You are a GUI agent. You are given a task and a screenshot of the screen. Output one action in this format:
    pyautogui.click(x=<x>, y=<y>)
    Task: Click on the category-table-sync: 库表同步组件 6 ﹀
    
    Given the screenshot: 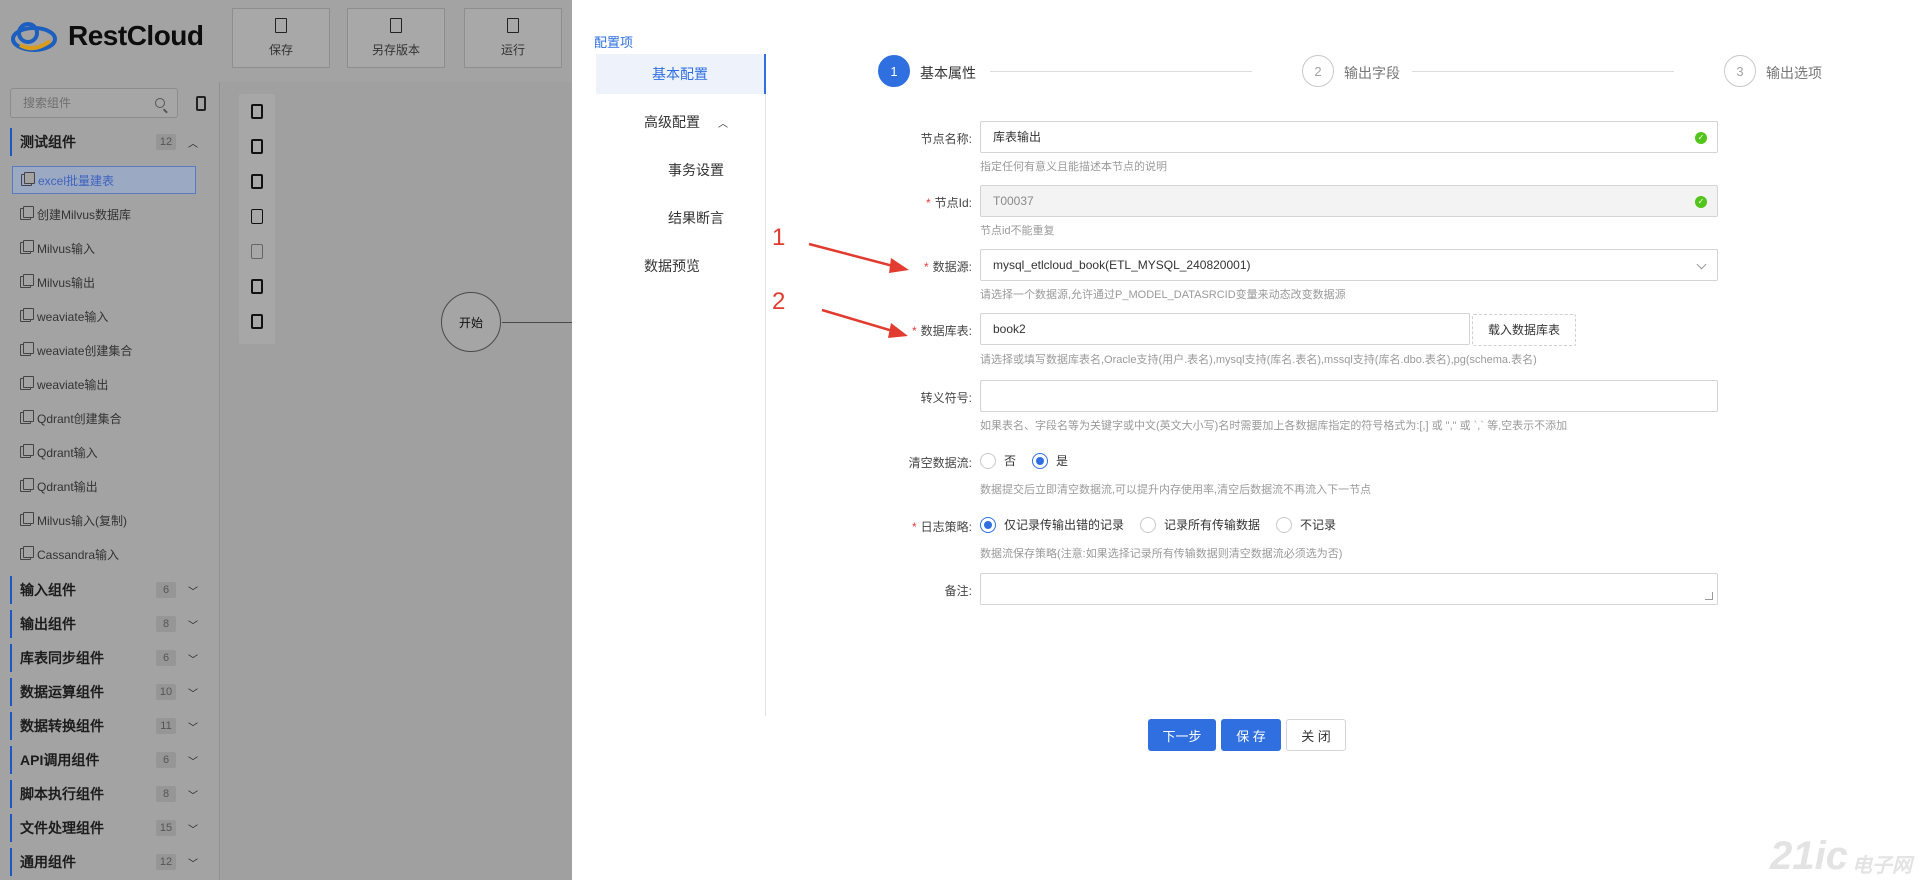 What is the action you would take?
    pyautogui.click(x=106, y=658)
    